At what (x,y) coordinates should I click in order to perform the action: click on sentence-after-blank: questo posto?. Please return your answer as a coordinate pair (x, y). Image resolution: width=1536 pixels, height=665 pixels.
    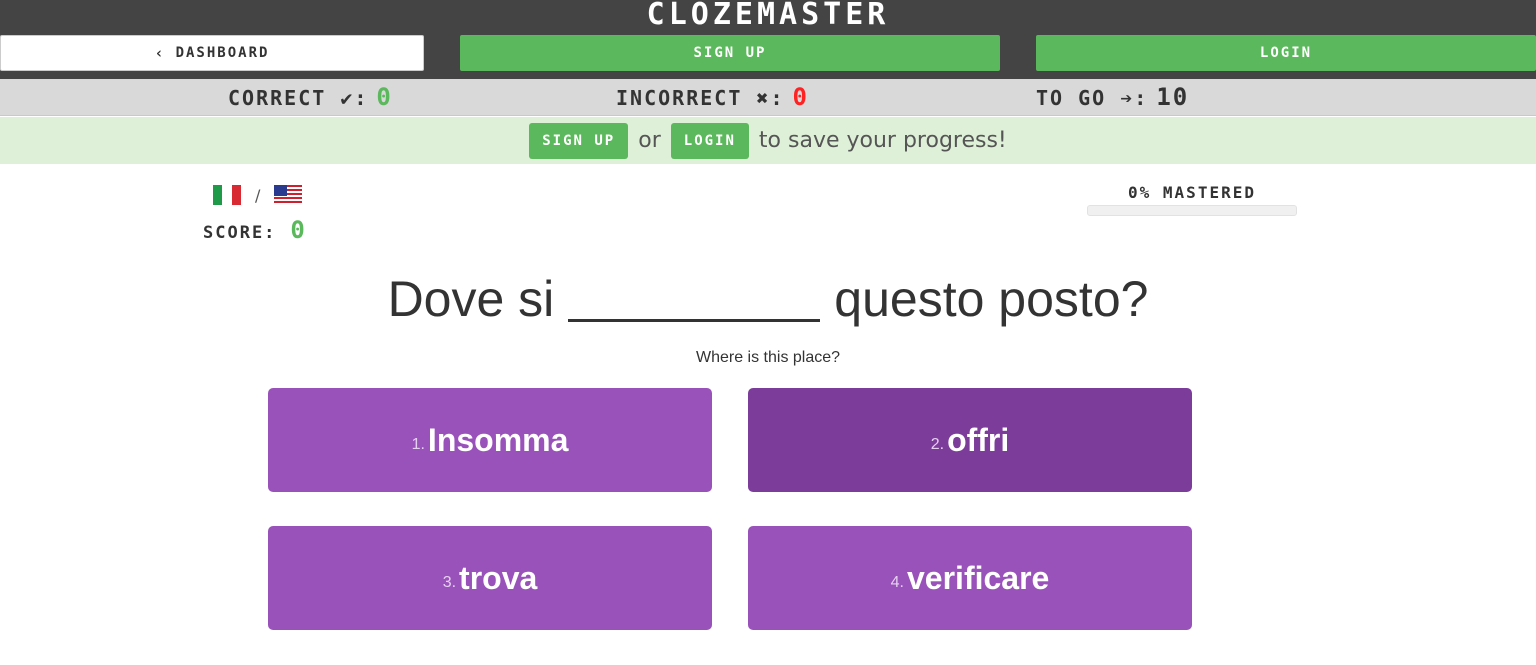
    Looking at the image, I should click on (991, 299).